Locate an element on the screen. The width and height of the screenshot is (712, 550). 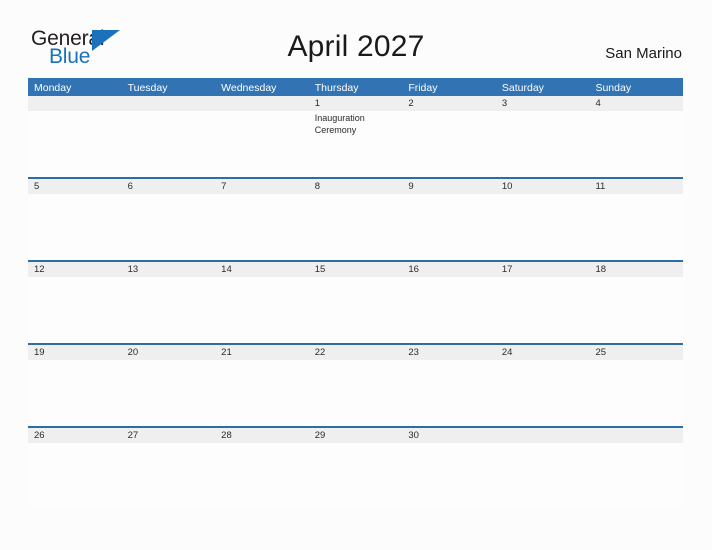
calendar-day-cell: 15 is located at coordinates (355, 302).